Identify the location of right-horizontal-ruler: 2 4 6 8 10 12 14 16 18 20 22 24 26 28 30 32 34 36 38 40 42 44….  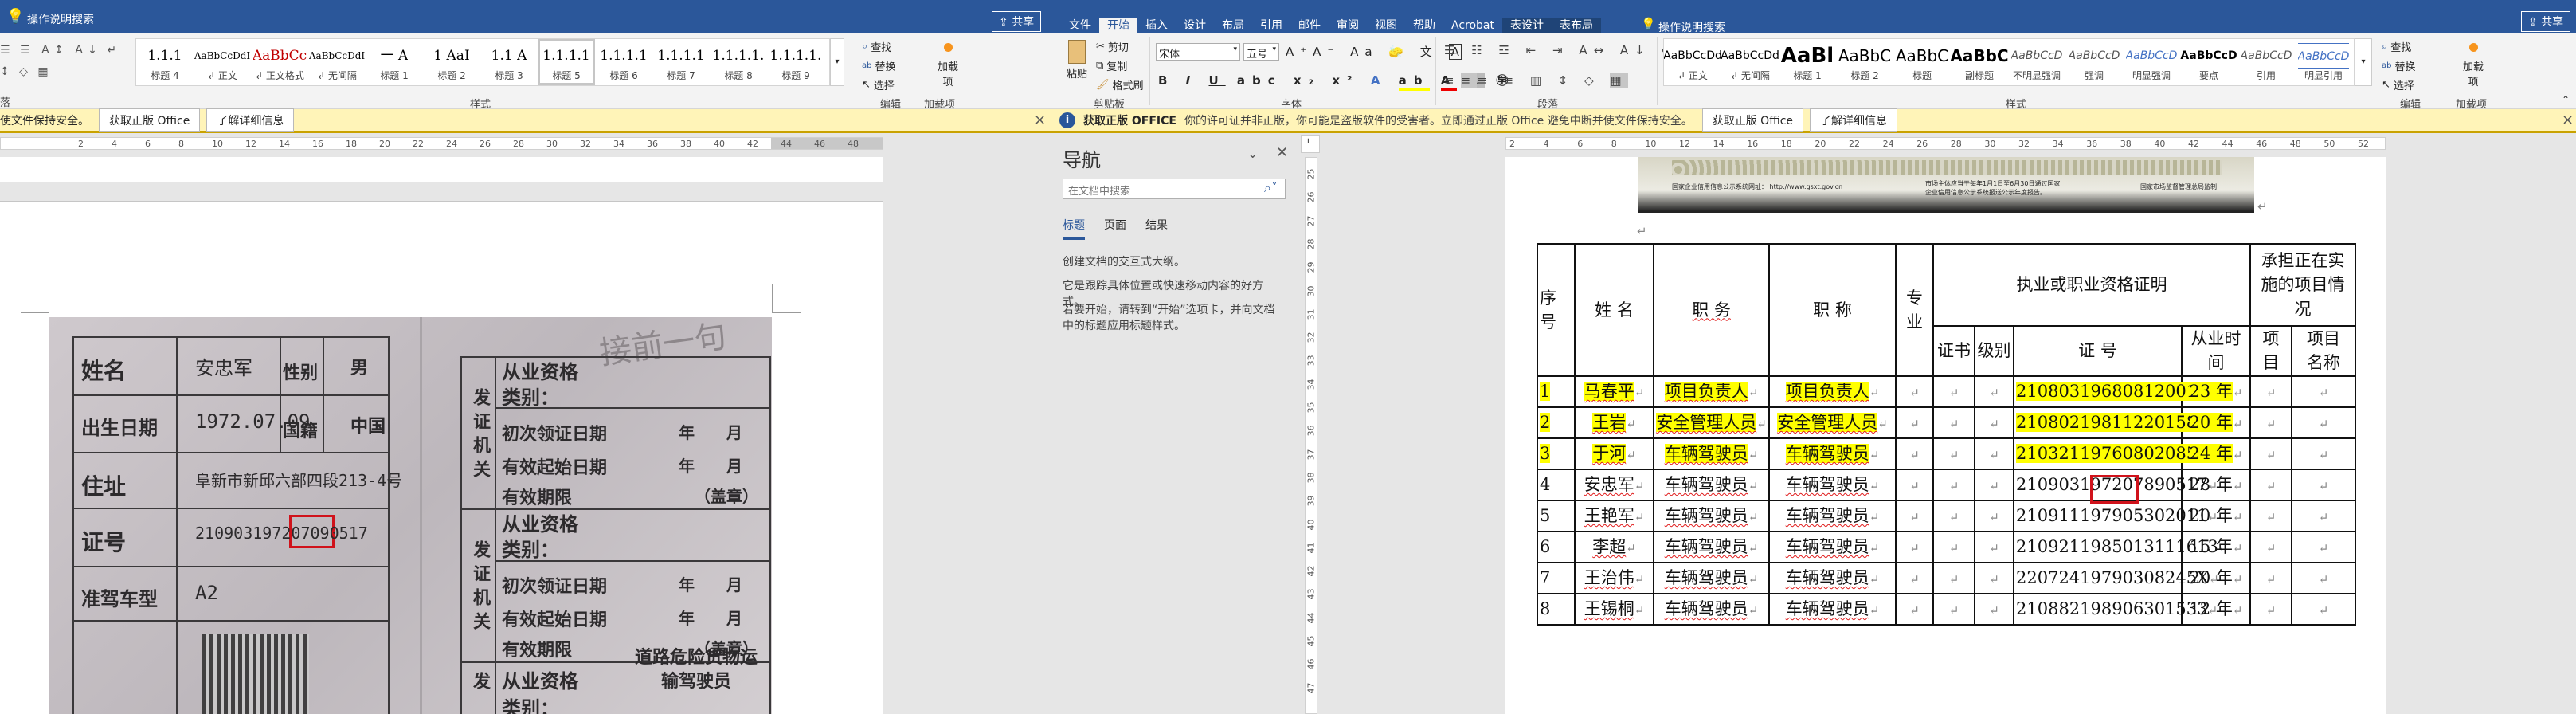
(1945, 143).